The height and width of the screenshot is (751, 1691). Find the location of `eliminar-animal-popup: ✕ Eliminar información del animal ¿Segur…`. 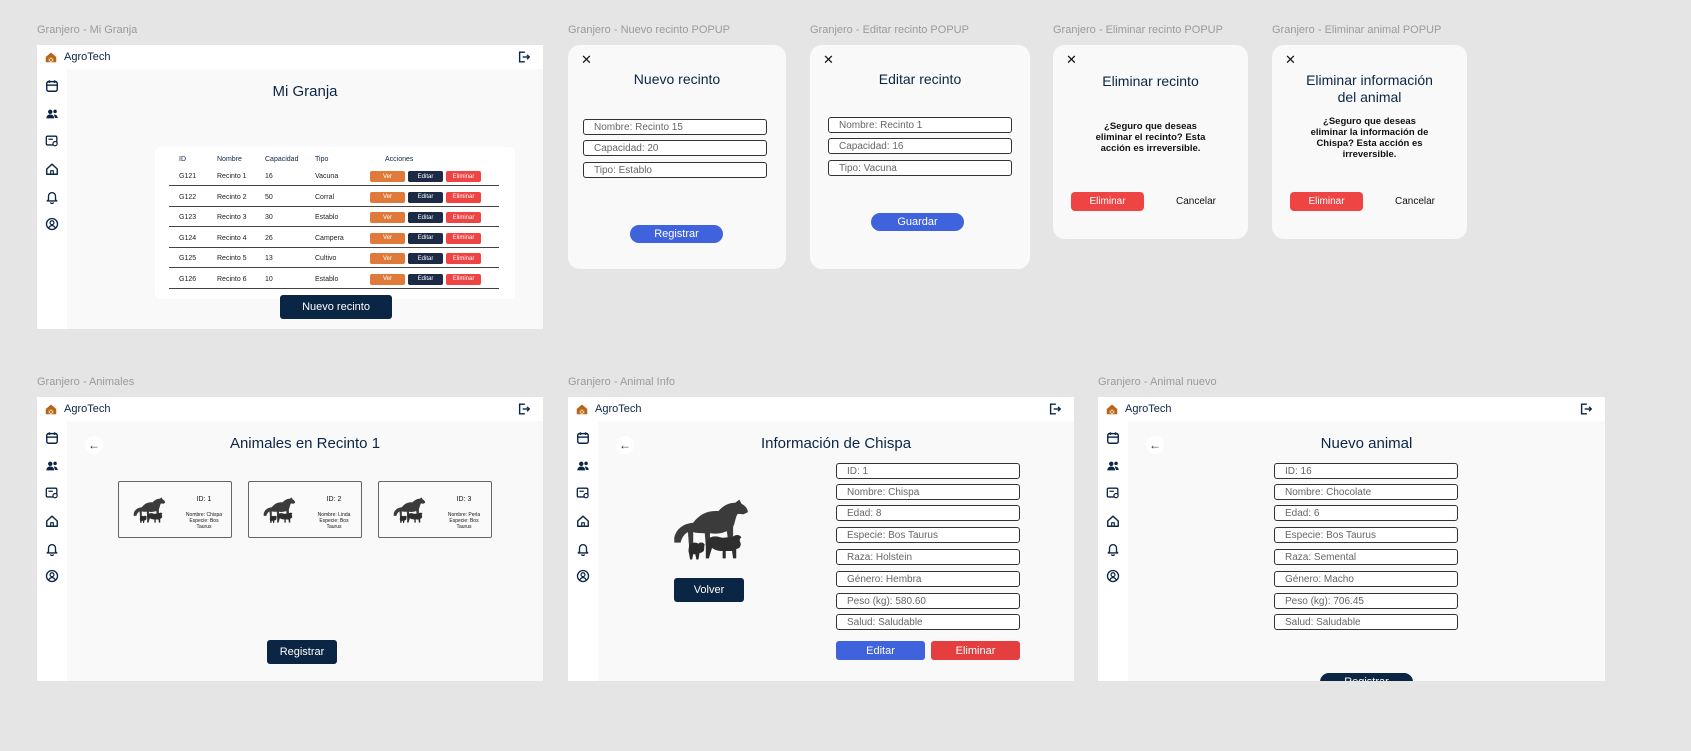

eliminar-animal-popup: ✕ Eliminar información del animal ¿Segur… is located at coordinates (1369, 142).